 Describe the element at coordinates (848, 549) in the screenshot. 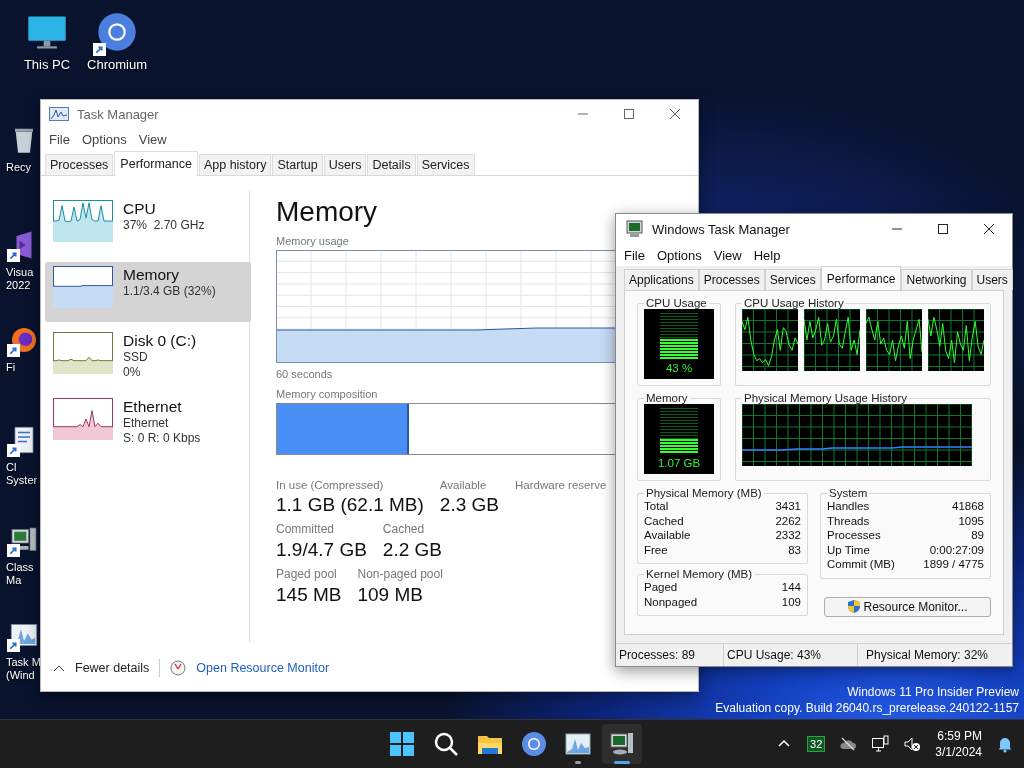

I see `row-label: Up Time` at that location.